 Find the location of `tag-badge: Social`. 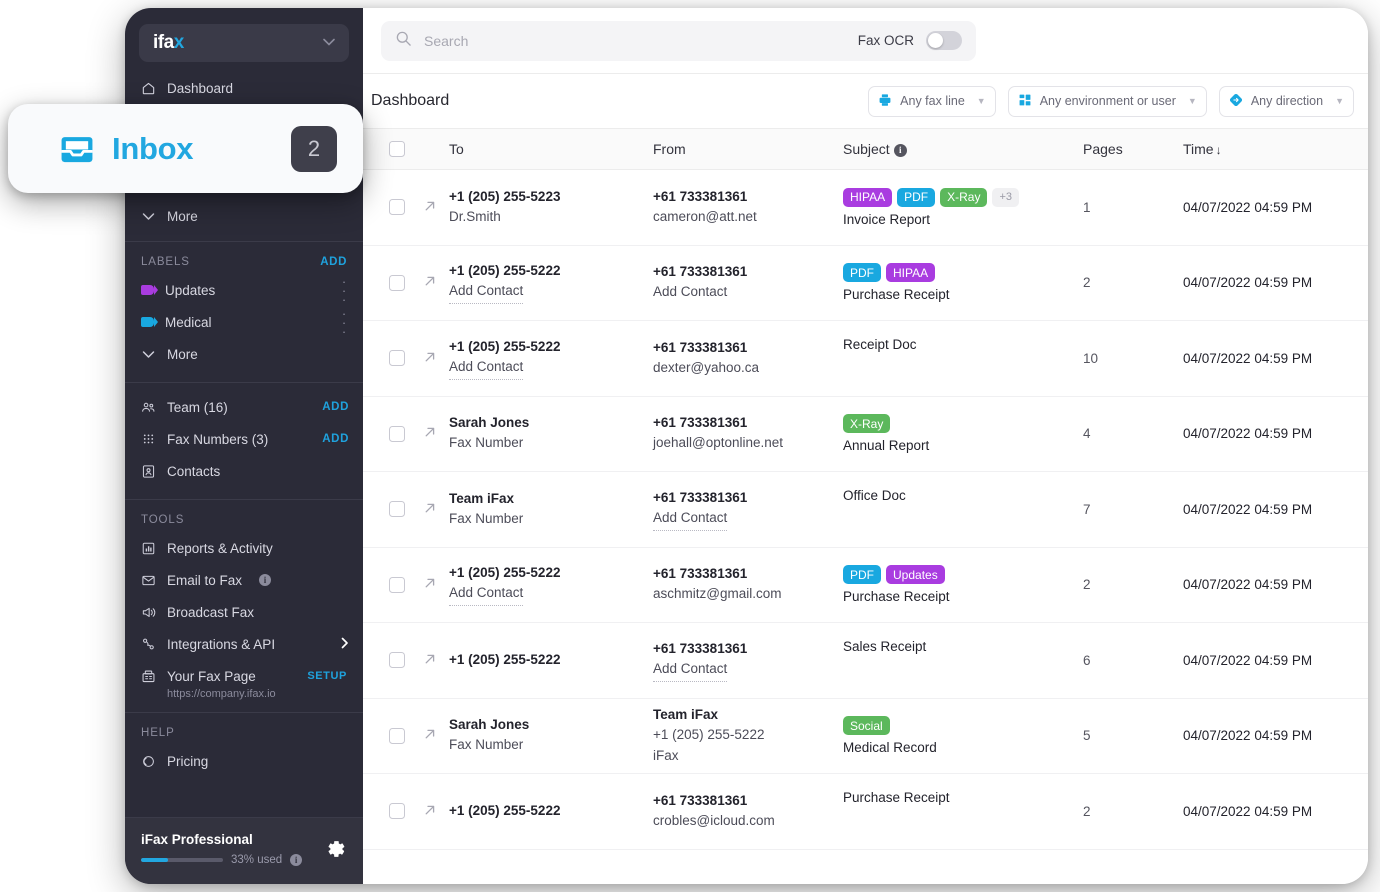

tag-badge: Social is located at coordinates (866, 726).